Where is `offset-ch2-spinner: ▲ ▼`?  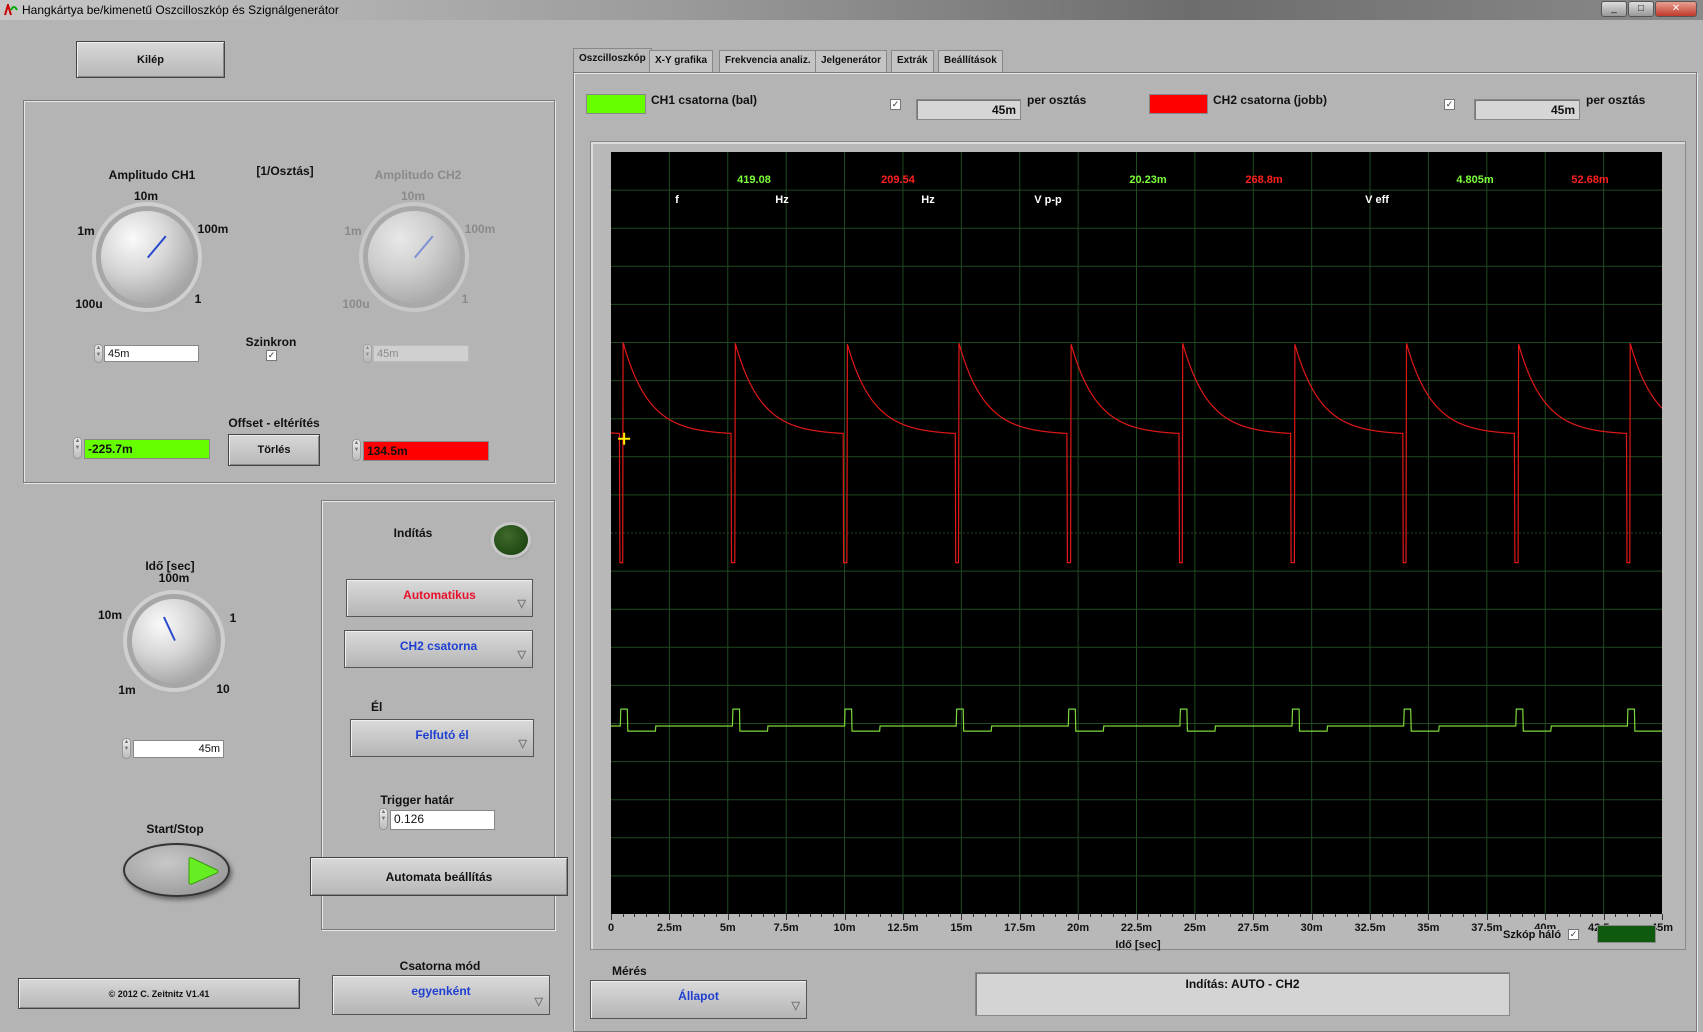
offset-ch2-spinner: ▲ ▼ is located at coordinates (356, 450).